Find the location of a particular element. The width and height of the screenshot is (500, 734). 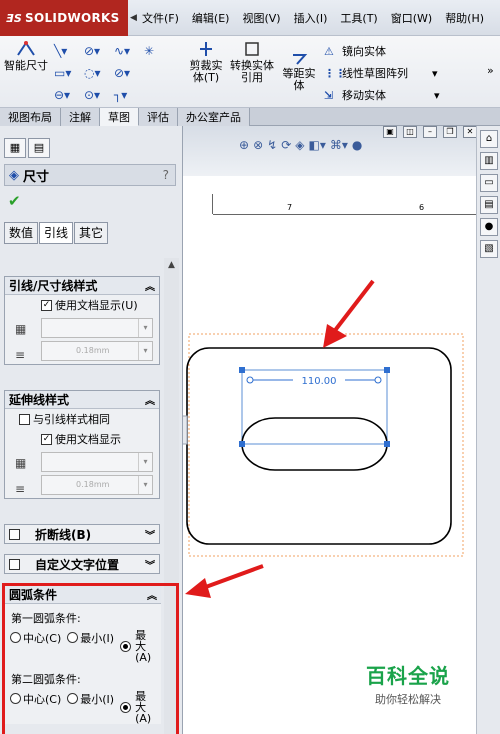

home-icon: ⌂ is located at coordinates (489, 139).